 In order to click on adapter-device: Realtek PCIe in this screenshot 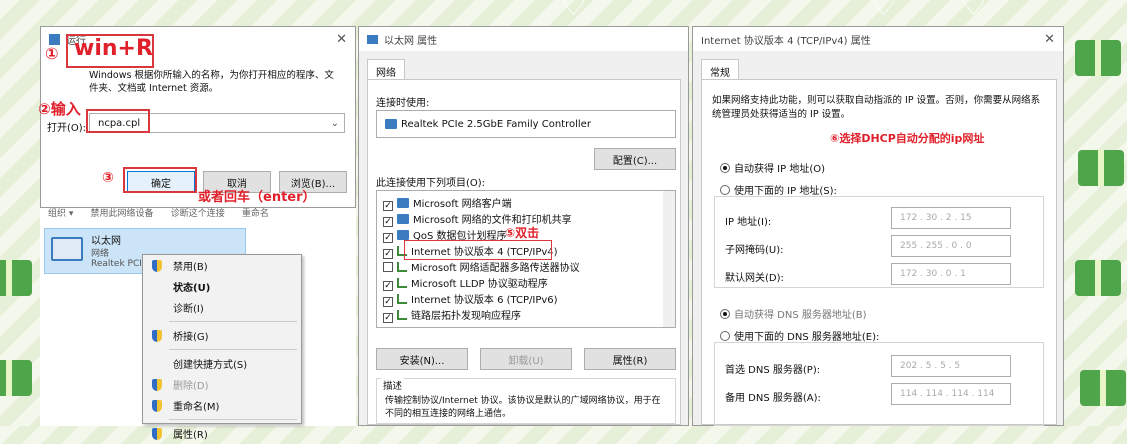, I will do `click(119, 264)`.